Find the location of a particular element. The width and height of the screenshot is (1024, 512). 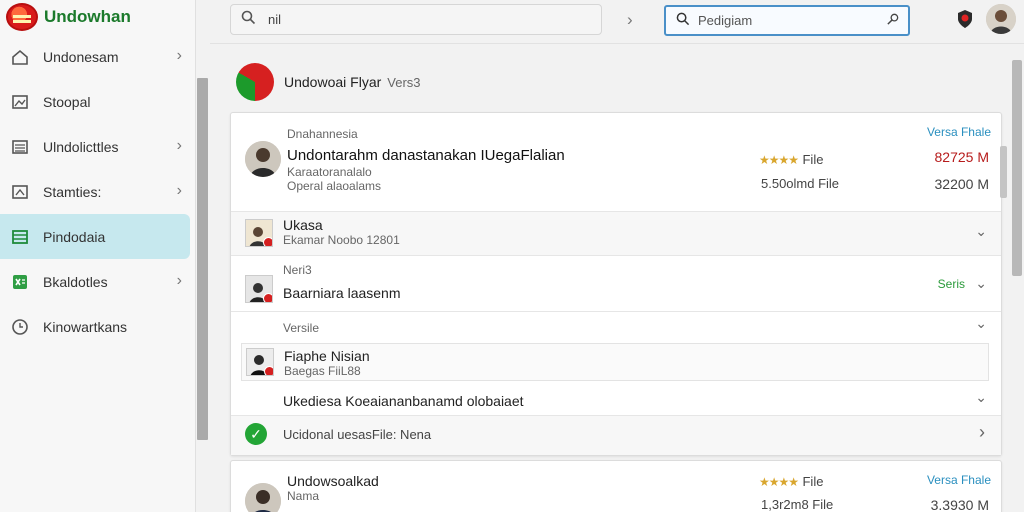

card-scrollbar is located at coordinates (1003, 172).